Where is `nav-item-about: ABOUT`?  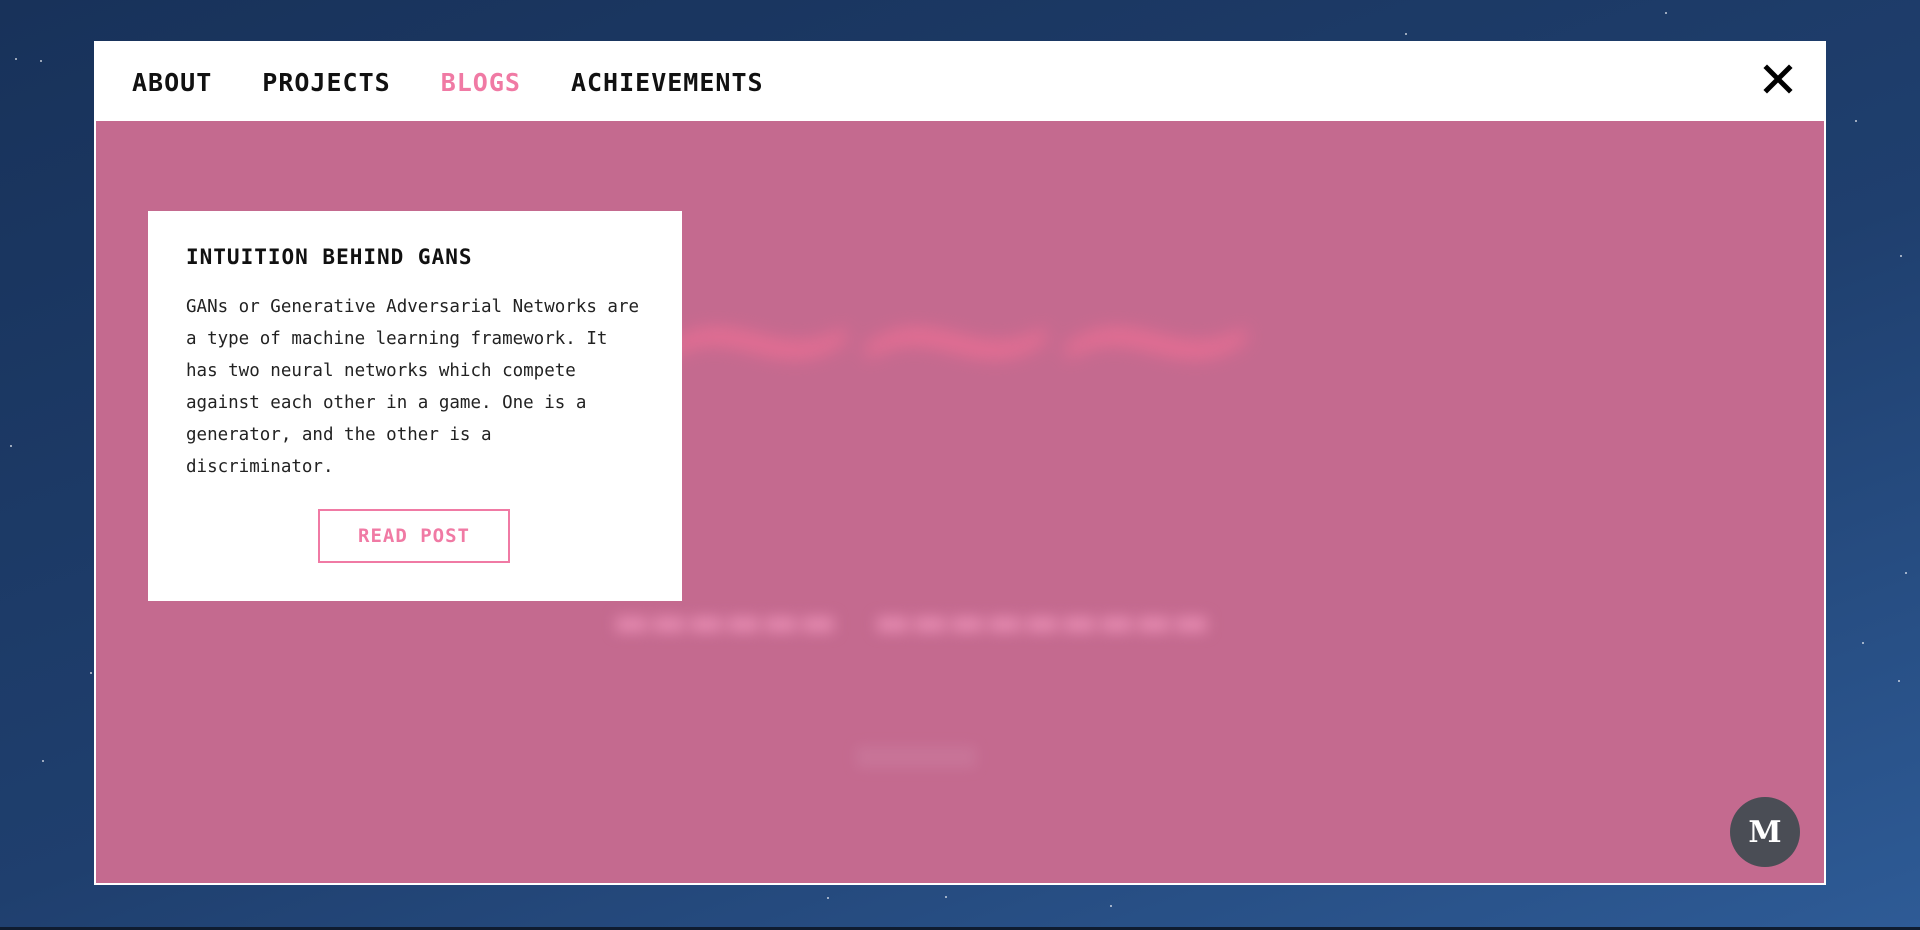 nav-item-about: ABOUT is located at coordinates (172, 82).